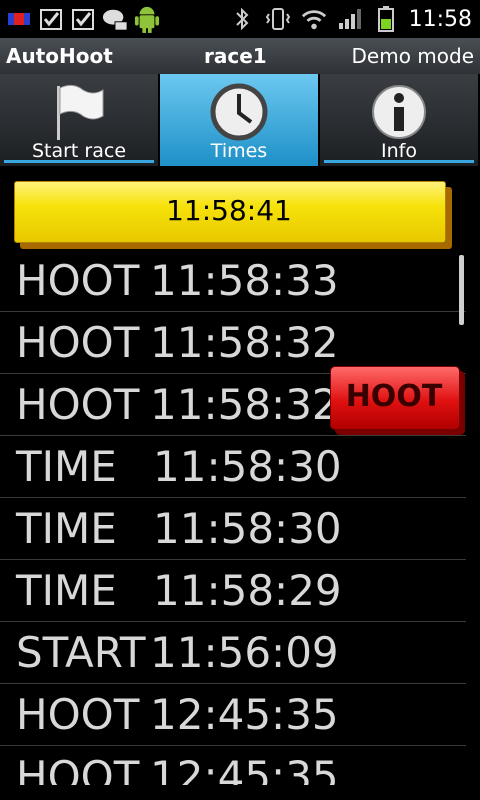  What do you see at coordinates (440, 19) in the screenshot?
I see `status-time: 11:58` at bounding box center [440, 19].